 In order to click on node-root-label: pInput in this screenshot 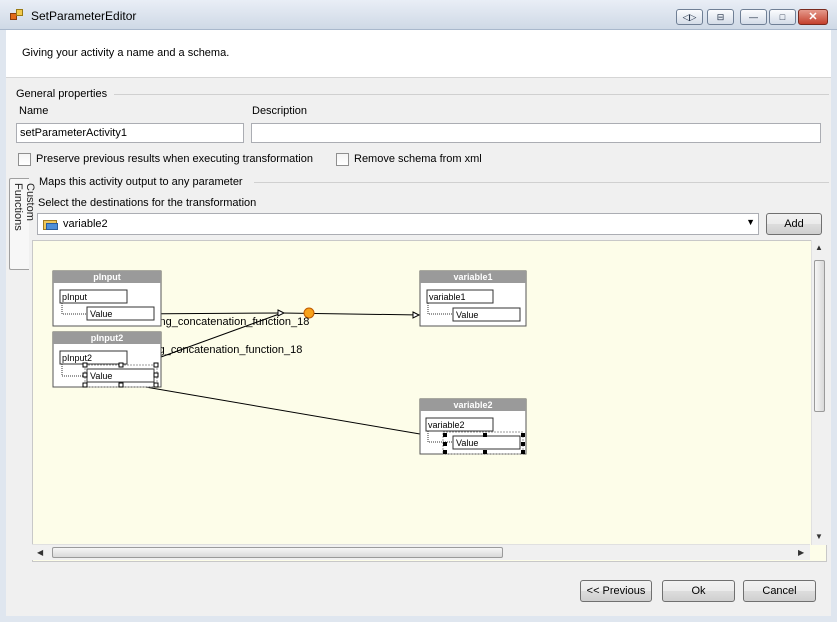, I will do `click(75, 297)`.